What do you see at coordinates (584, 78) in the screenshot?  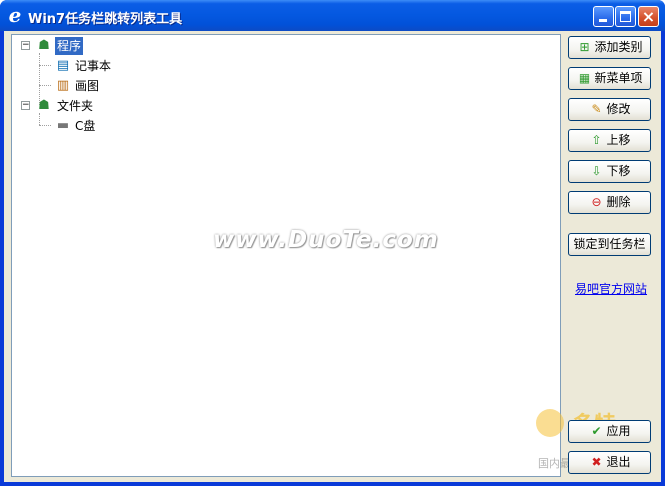 I see `new-item-icon: ▦` at bounding box center [584, 78].